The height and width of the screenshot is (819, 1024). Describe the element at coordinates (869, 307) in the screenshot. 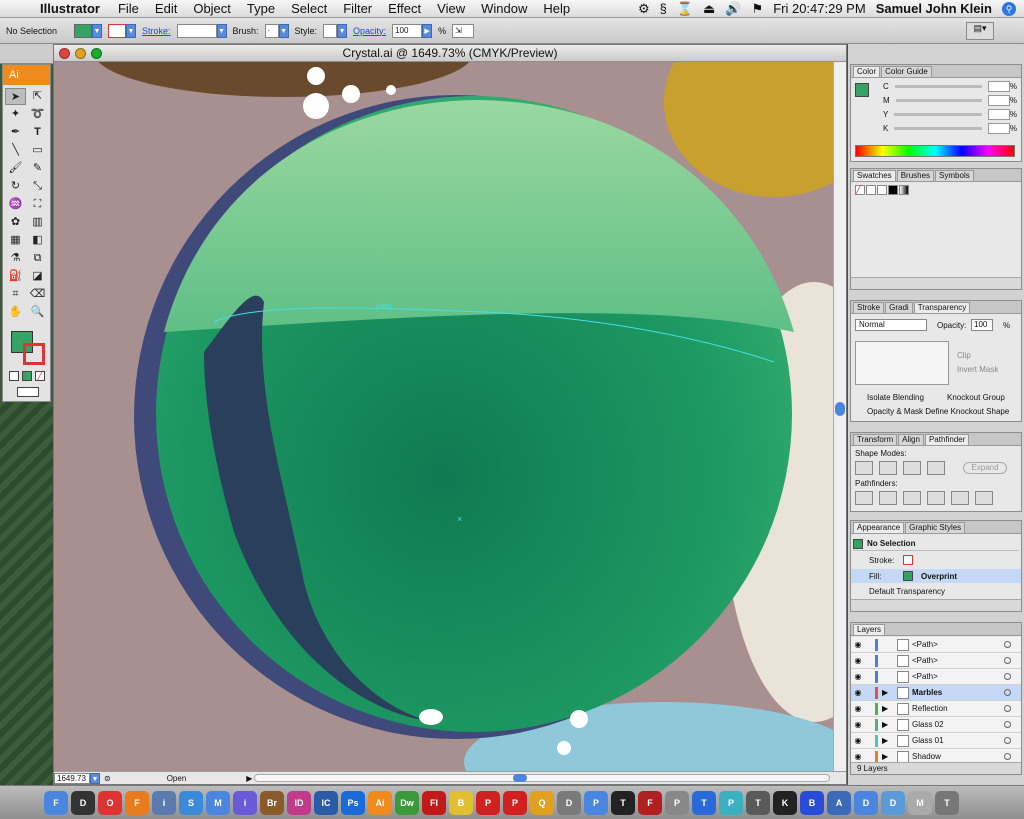

I see `tab-stroke: Stroke` at that location.